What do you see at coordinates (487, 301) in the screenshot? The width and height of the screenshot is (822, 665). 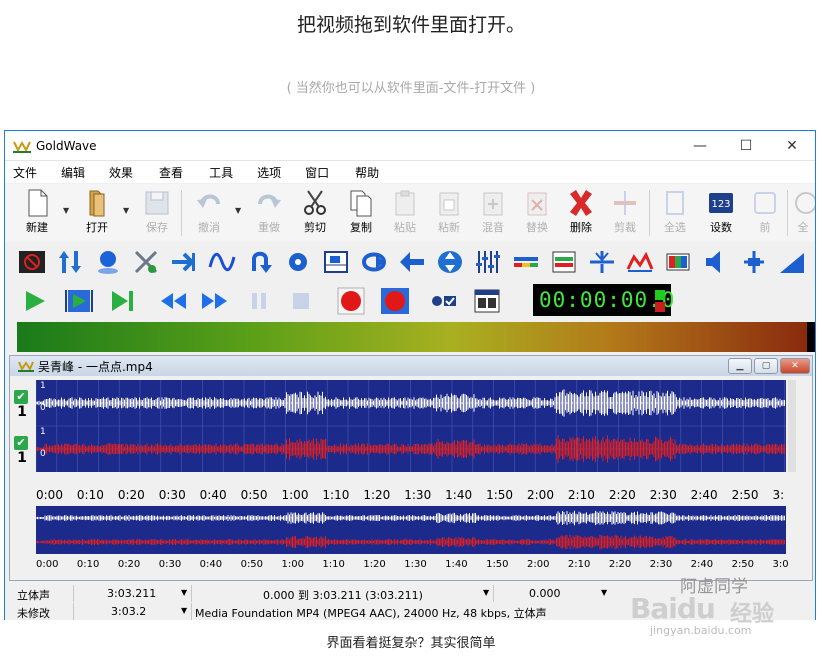 I see `visual-window-icon` at bounding box center [487, 301].